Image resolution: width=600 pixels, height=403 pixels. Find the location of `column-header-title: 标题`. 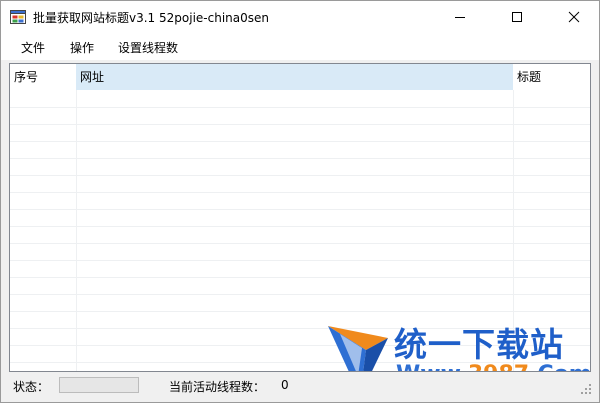

column-header-title: 标题 is located at coordinates (551, 77).